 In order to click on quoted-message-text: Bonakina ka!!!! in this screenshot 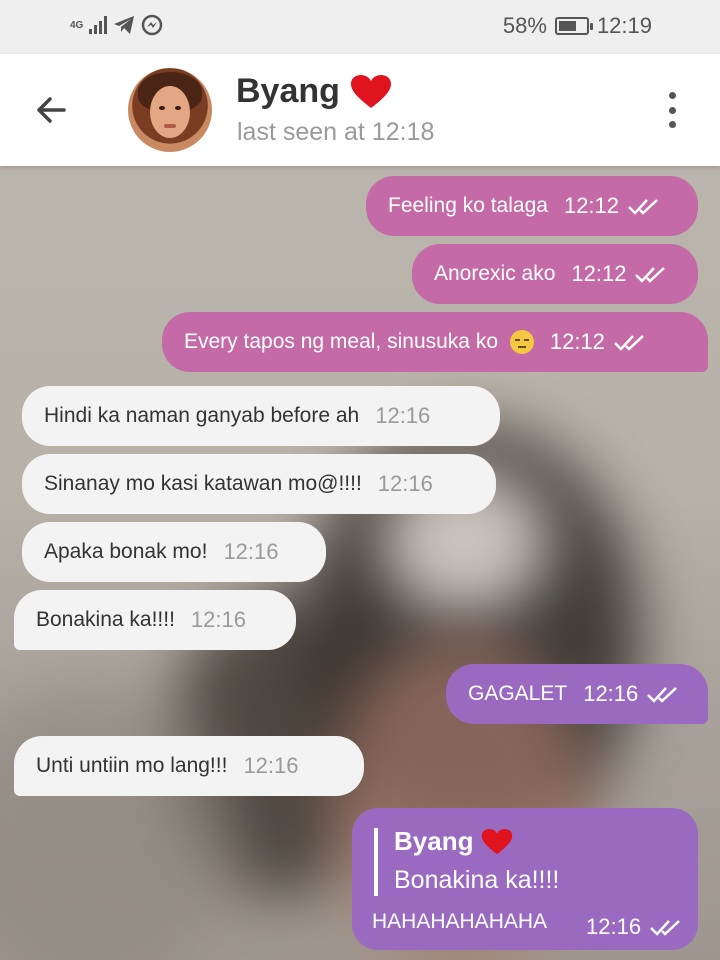, I will do `click(477, 880)`.